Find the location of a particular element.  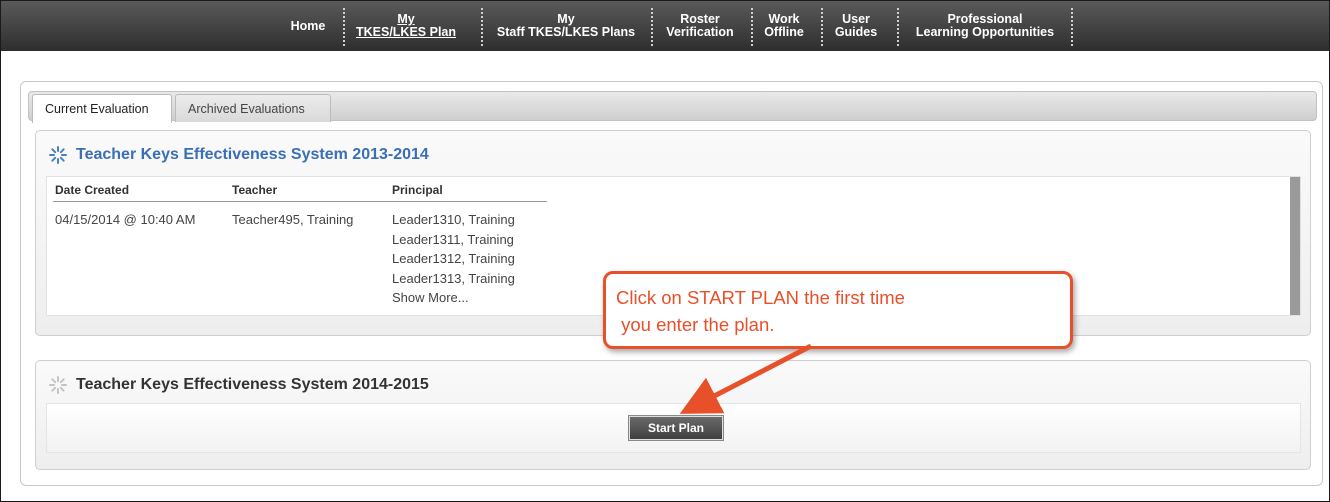

column-header-teacher: Teacher is located at coordinates (255, 190).